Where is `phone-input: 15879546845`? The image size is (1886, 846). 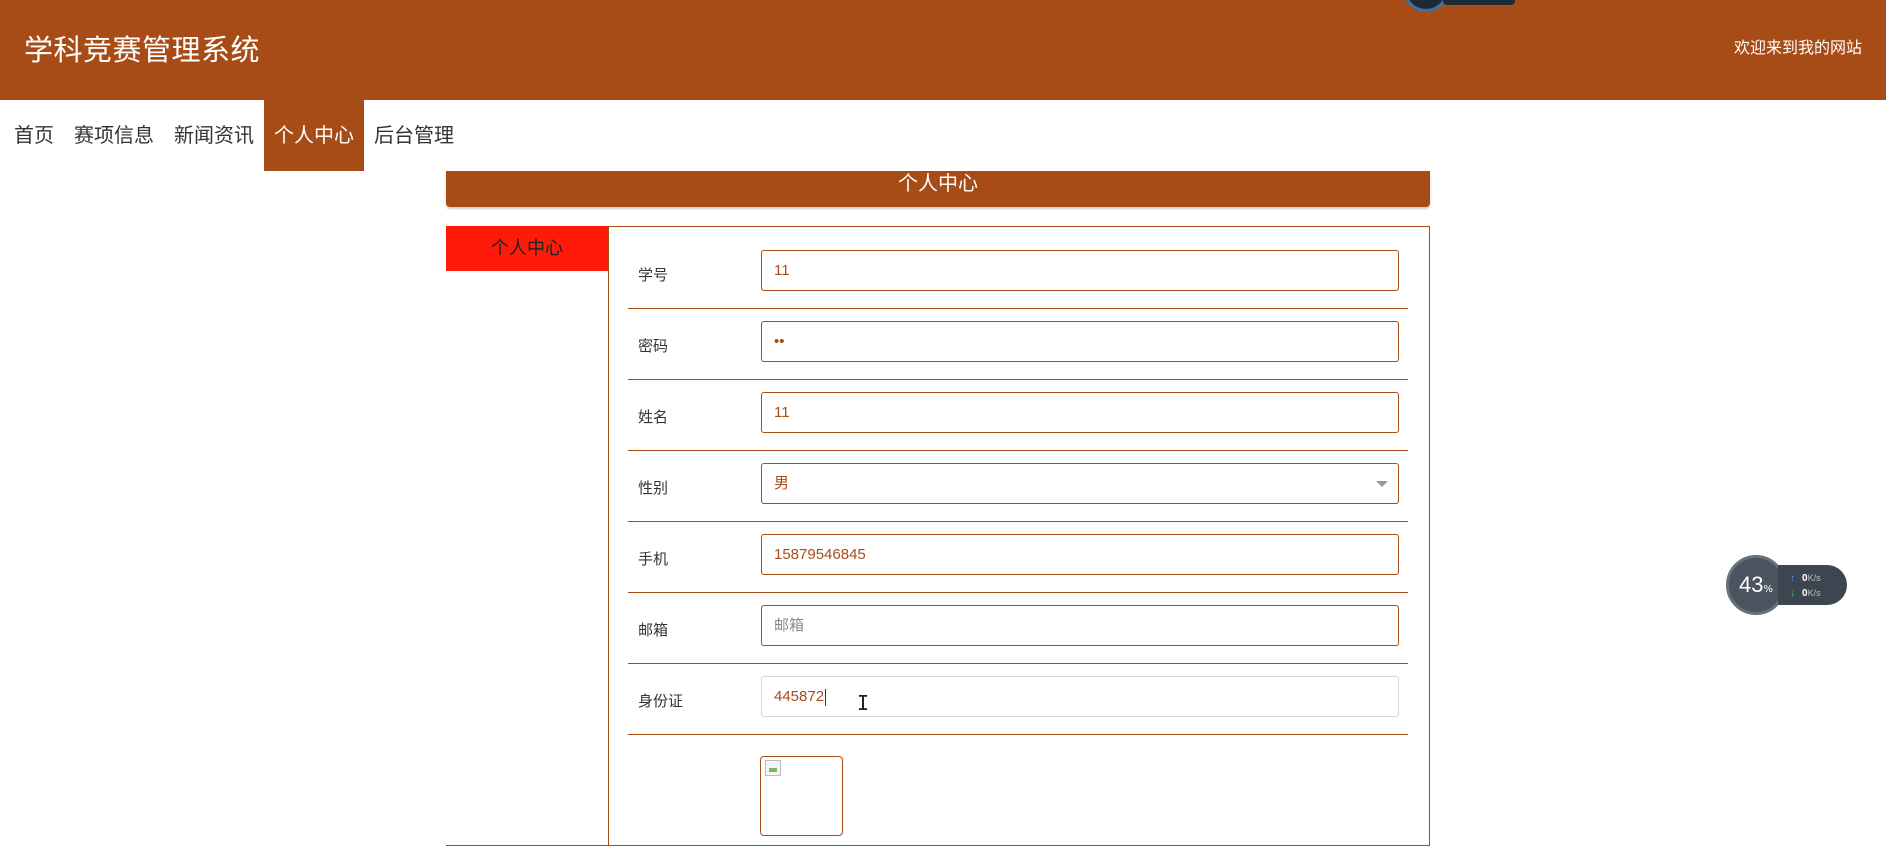 phone-input: 15879546845 is located at coordinates (1080, 554).